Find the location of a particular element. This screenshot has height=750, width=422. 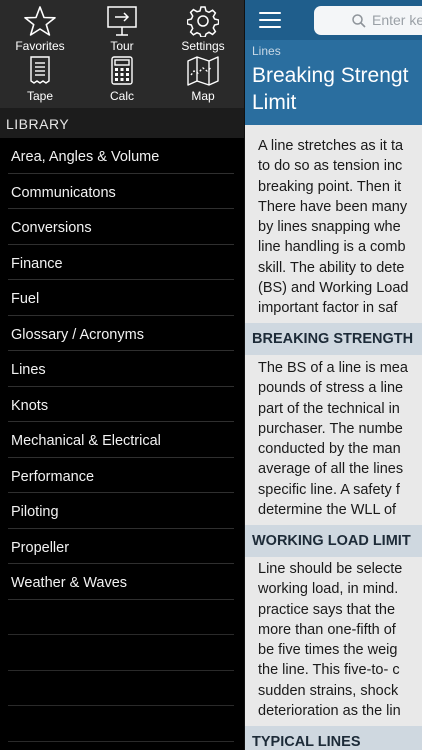

library-item-weather-waves: Weather & Waves is located at coordinates (121, 582).